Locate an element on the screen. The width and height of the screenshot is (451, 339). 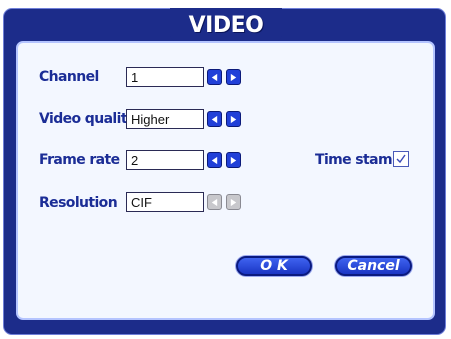
frame-rate-next-button is located at coordinates (233, 160).